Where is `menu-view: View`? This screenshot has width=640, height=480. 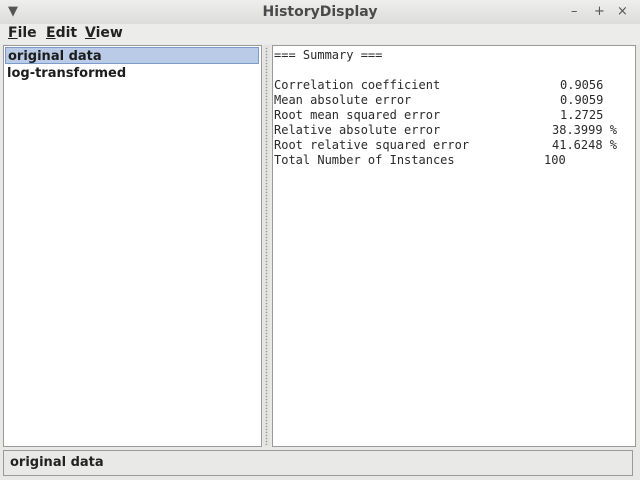
menu-view: View is located at coordinates (104, 33).